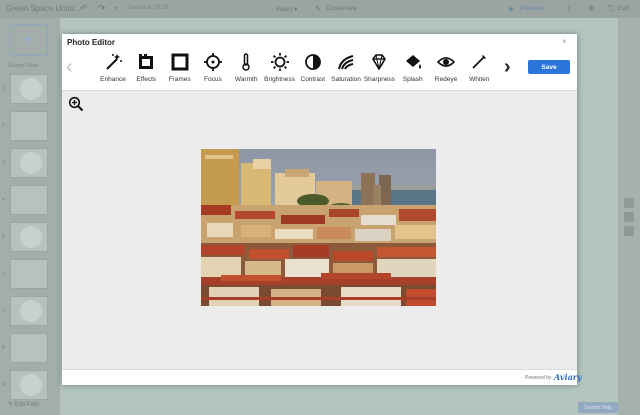  I want to click on edit-path-label: Edit Path, so click(27, 405).